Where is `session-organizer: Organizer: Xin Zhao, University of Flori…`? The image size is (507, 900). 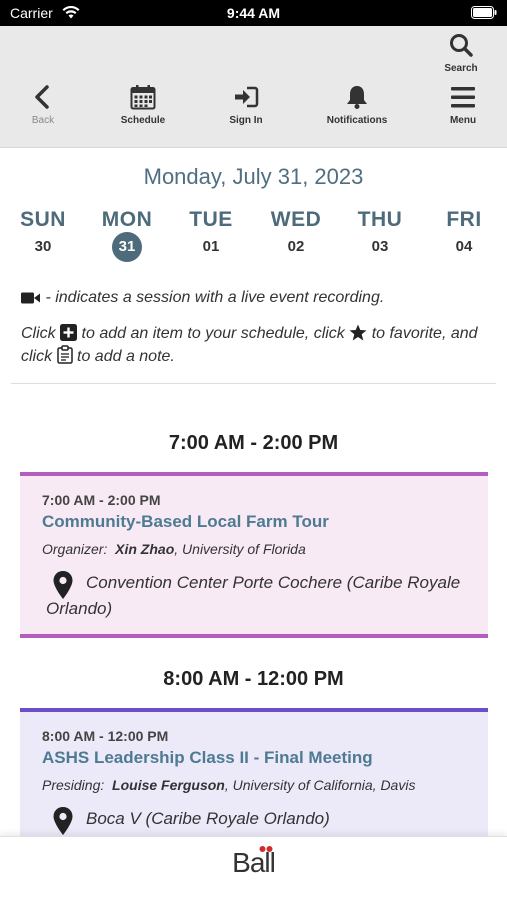
session-organizer: Organizer: Xin Zhao, University of Flori… is located at coordinates (174, 549).